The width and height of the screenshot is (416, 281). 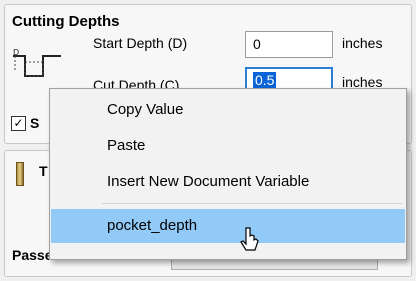 What do you see at coordinates (20, 174) in the screenshot?
I see `tool-bit-icon` at bounding box center [20, 174].